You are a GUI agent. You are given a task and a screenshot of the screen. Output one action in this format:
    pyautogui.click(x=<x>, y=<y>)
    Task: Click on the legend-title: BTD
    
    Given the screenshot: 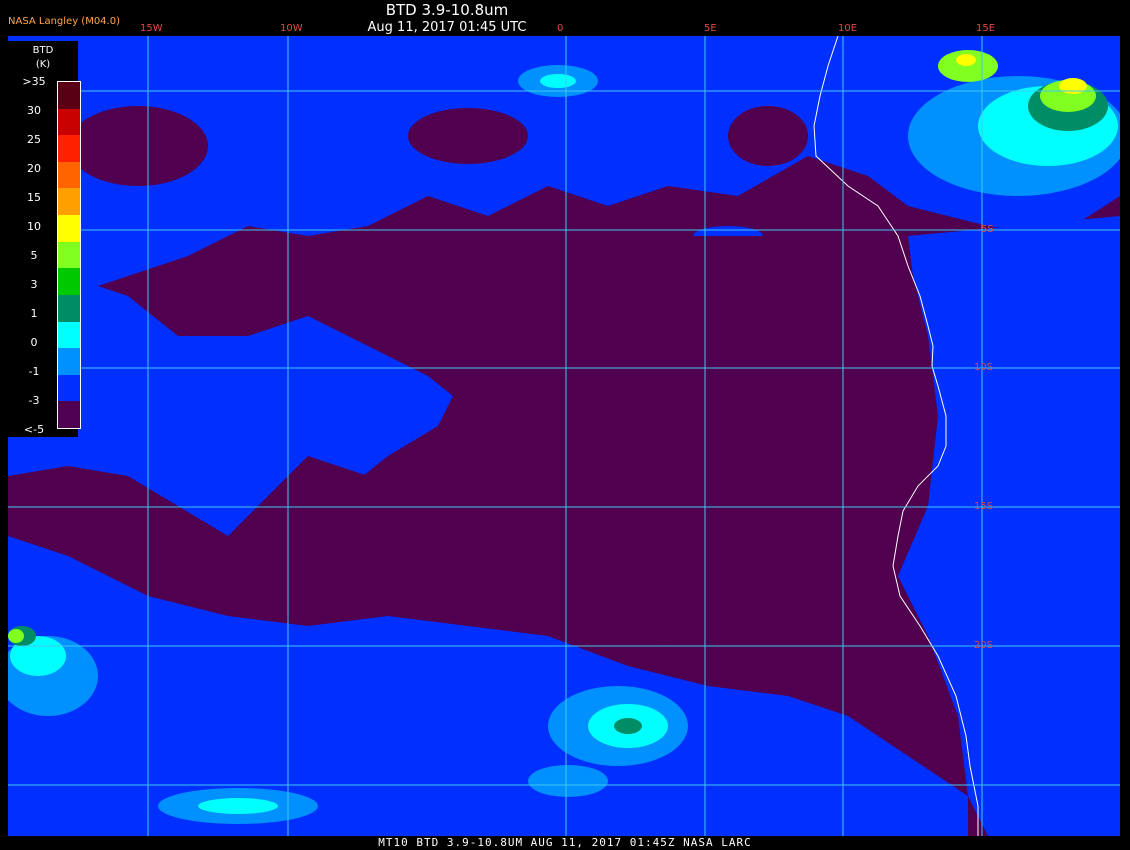 What is the action you would take?
    pyautogui.click(x=43, y=50)
    